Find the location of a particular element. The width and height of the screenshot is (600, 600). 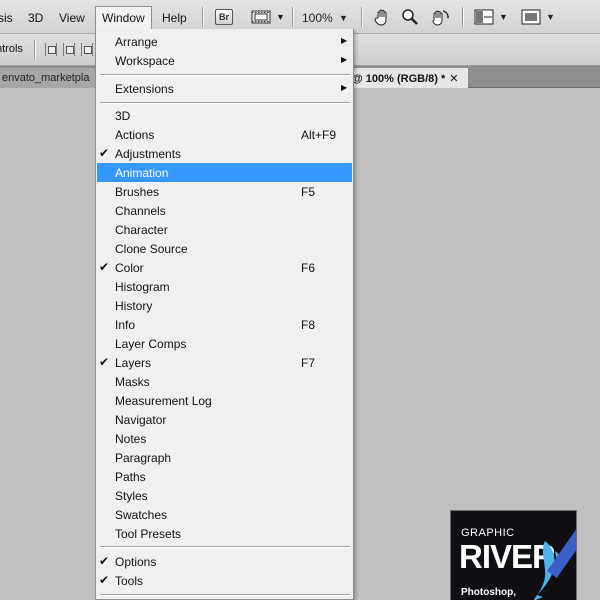

document-tab-active: @ 100% (RGB/8) * ✕ is located at coordinates (409, 78).